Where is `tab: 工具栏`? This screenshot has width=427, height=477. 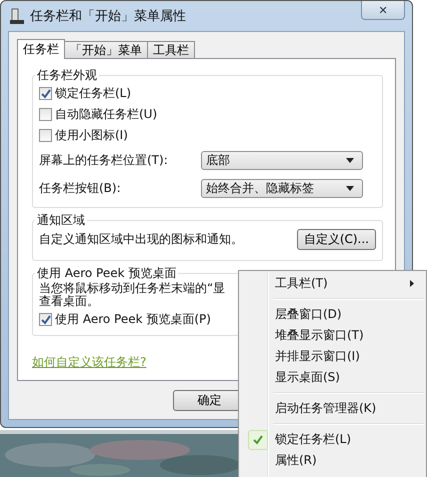
tab: 工具栏 is located at coordinates (171, 49).